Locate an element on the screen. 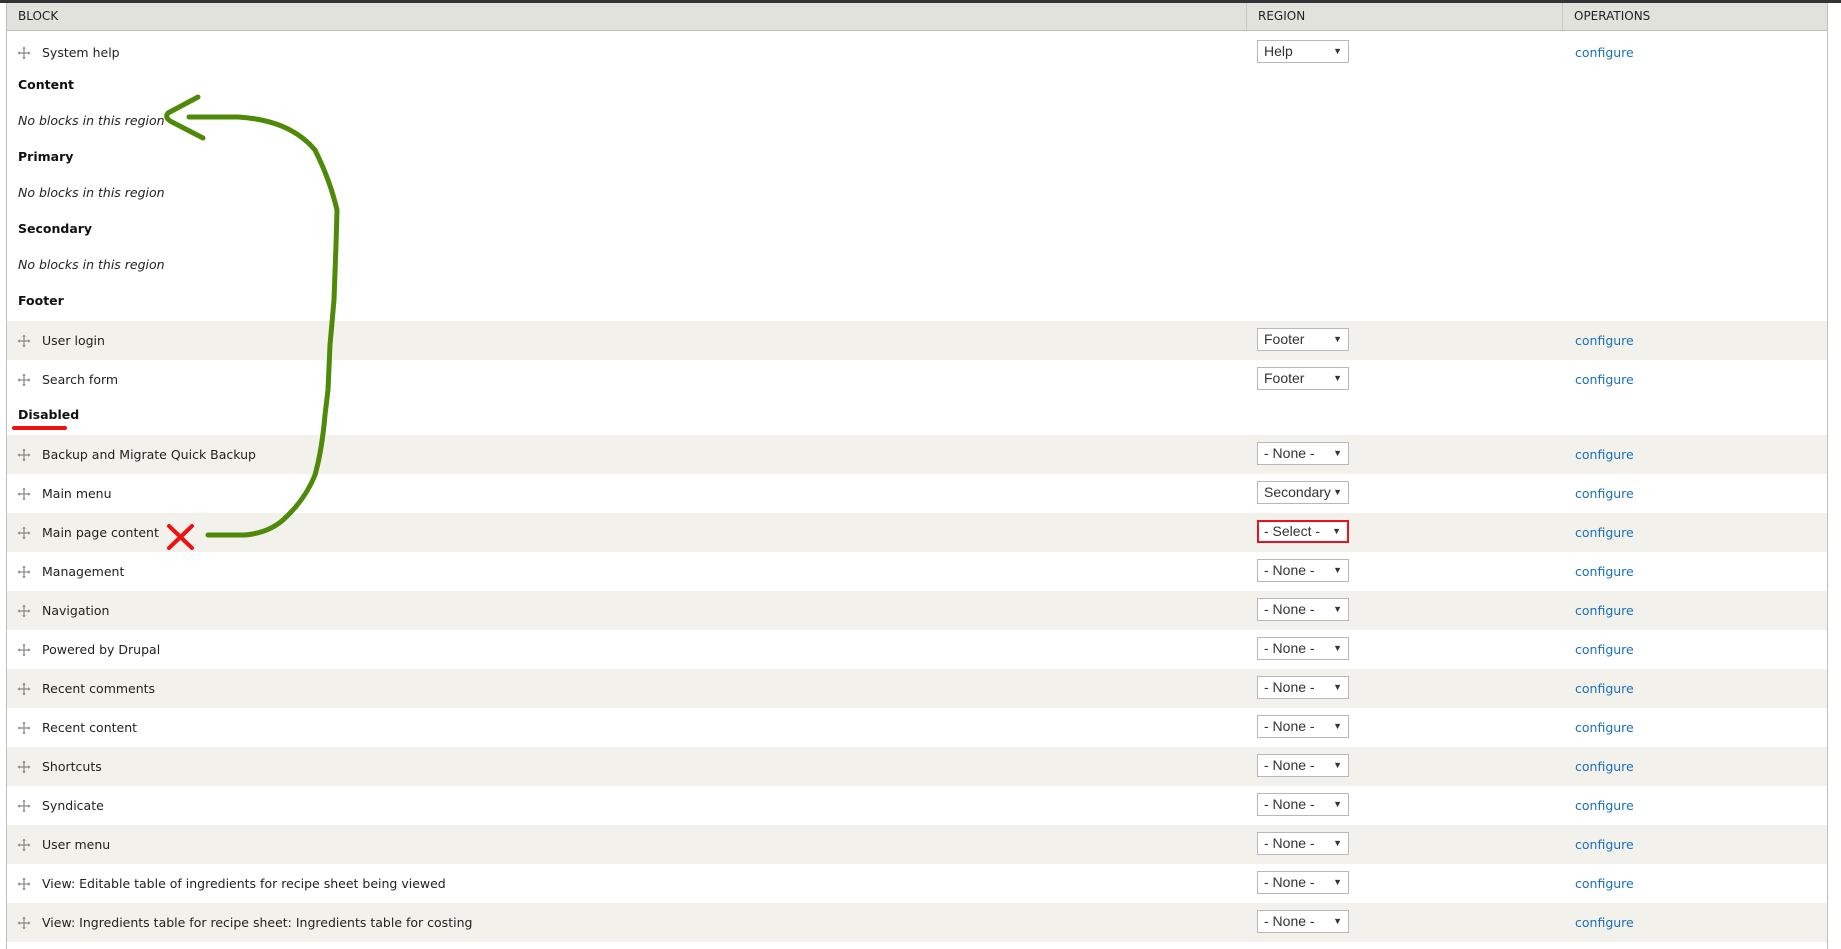  disabled-underline-annotation is located at coordinates (39, 428).